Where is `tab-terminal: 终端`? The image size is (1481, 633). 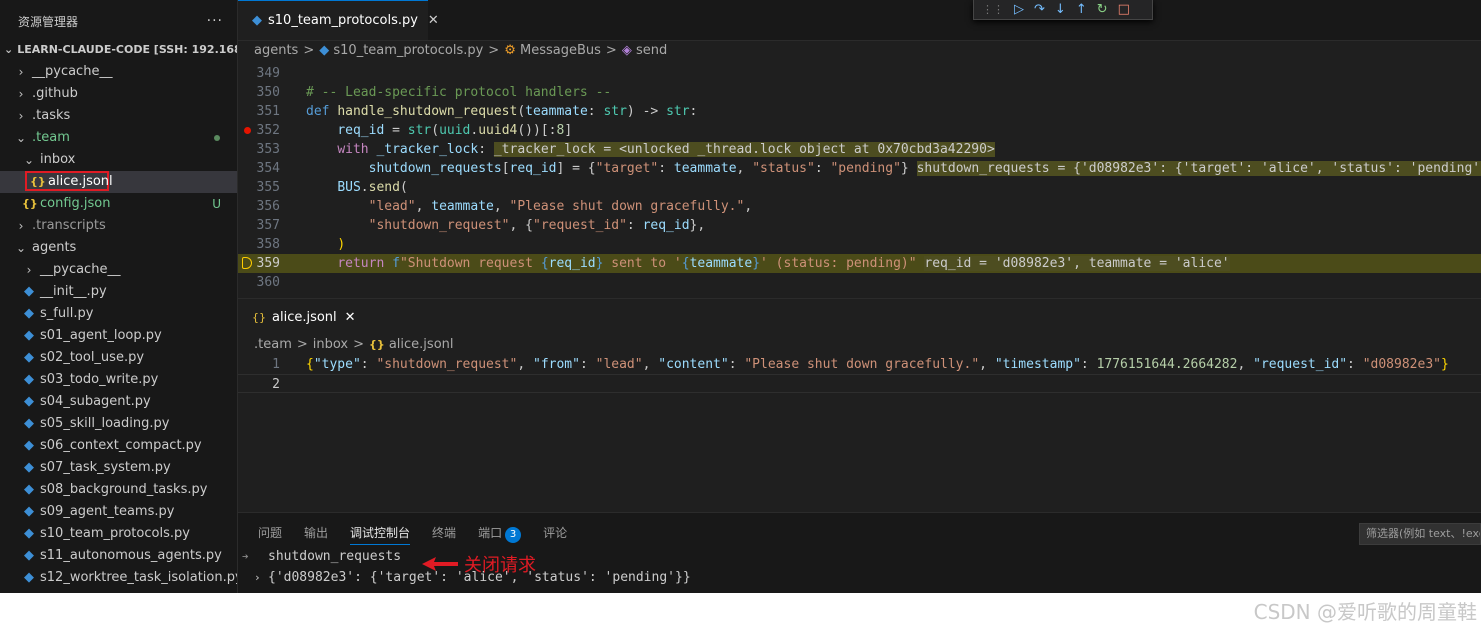
tab-terminal: 终端 is located at coordinates (444, 535).